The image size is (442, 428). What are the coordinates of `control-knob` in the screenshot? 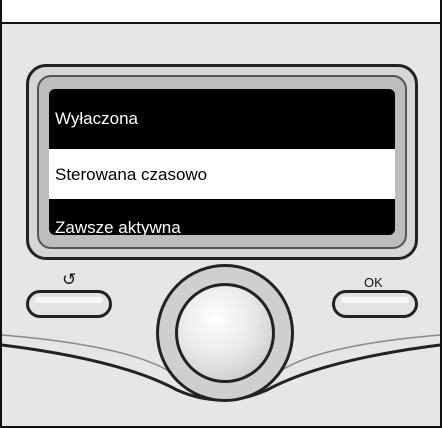 It's located at (225, 333).